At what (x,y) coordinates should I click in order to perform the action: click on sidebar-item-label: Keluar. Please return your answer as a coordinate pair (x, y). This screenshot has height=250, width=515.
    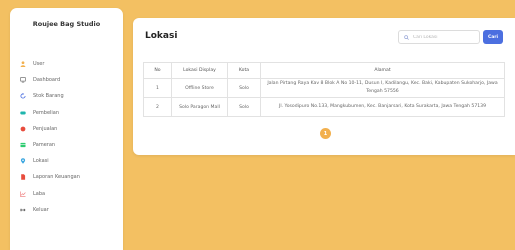
    Looking at the image, I should click on (41, 209).